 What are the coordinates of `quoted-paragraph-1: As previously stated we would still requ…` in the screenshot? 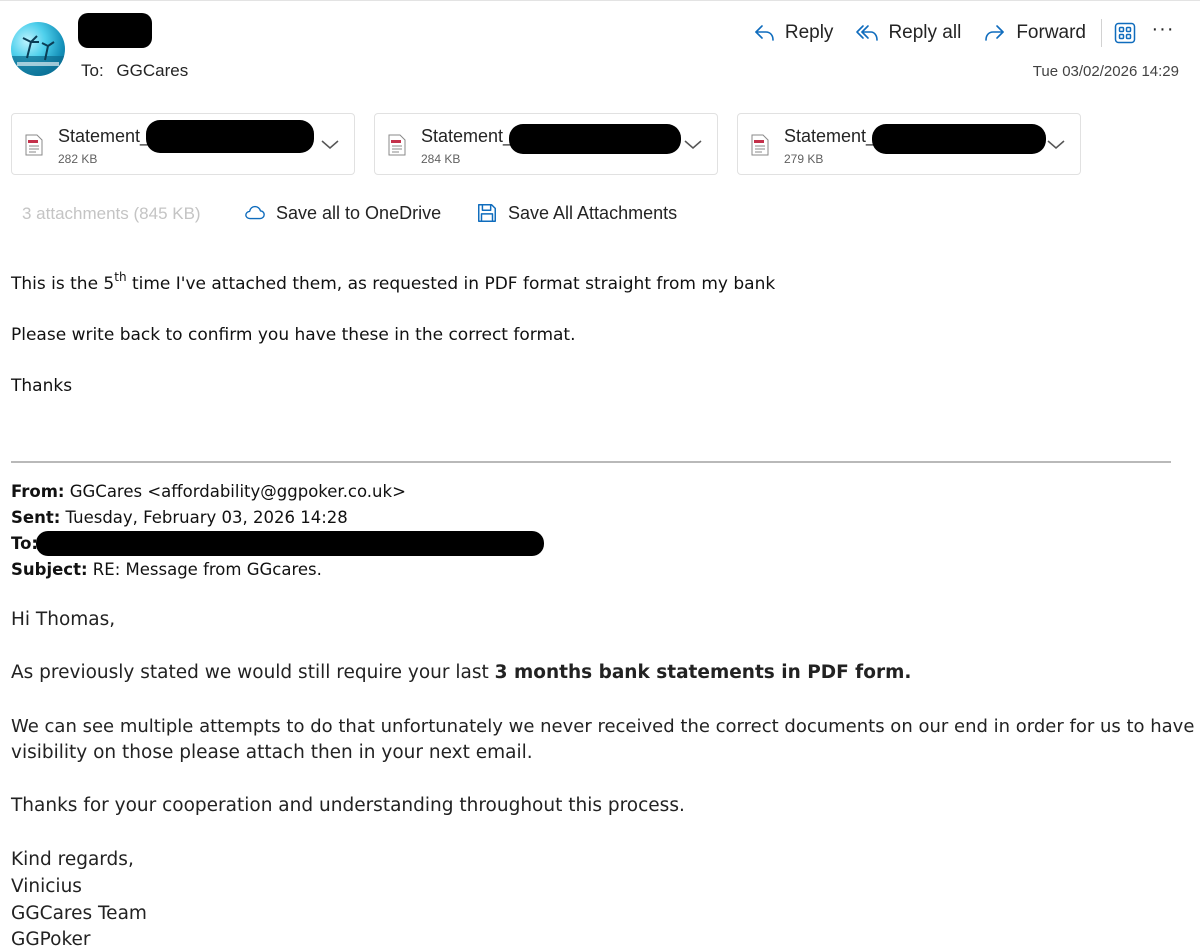 It's located at (461, 672).